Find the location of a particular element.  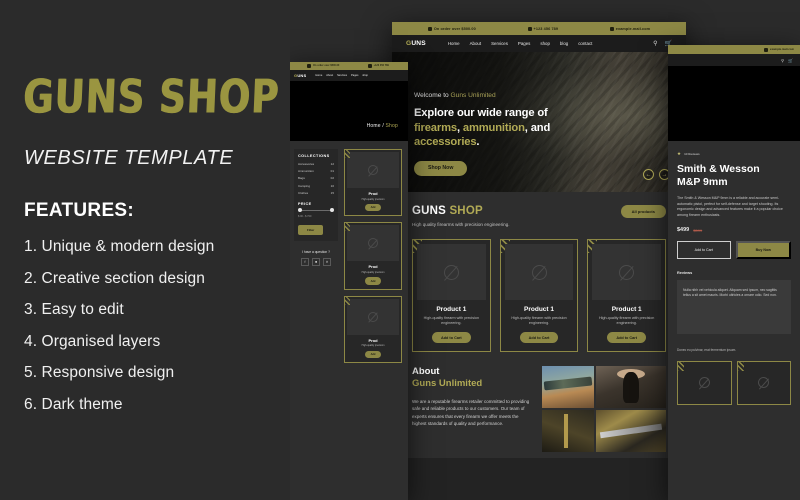

collections-title: COLLECTIONS is located at coordinates (314, 156).